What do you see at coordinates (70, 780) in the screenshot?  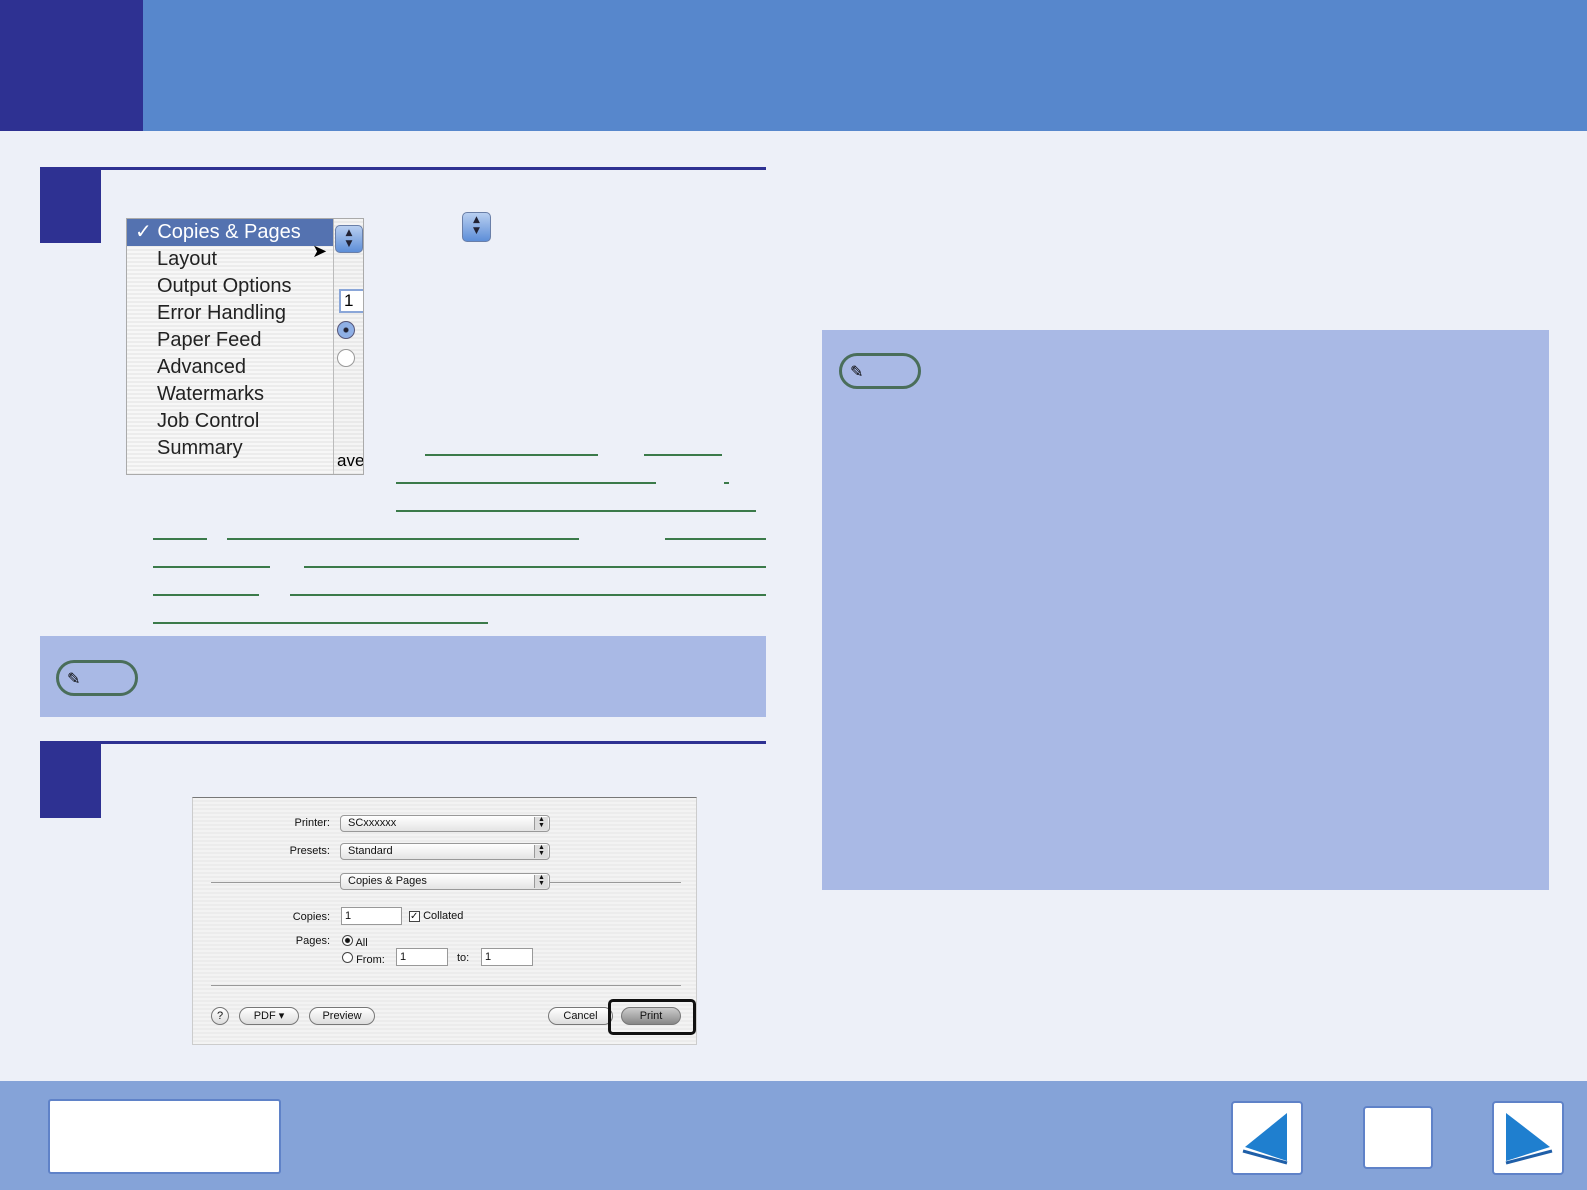 I see `step2-number-block` at bounding box center [70, 780].